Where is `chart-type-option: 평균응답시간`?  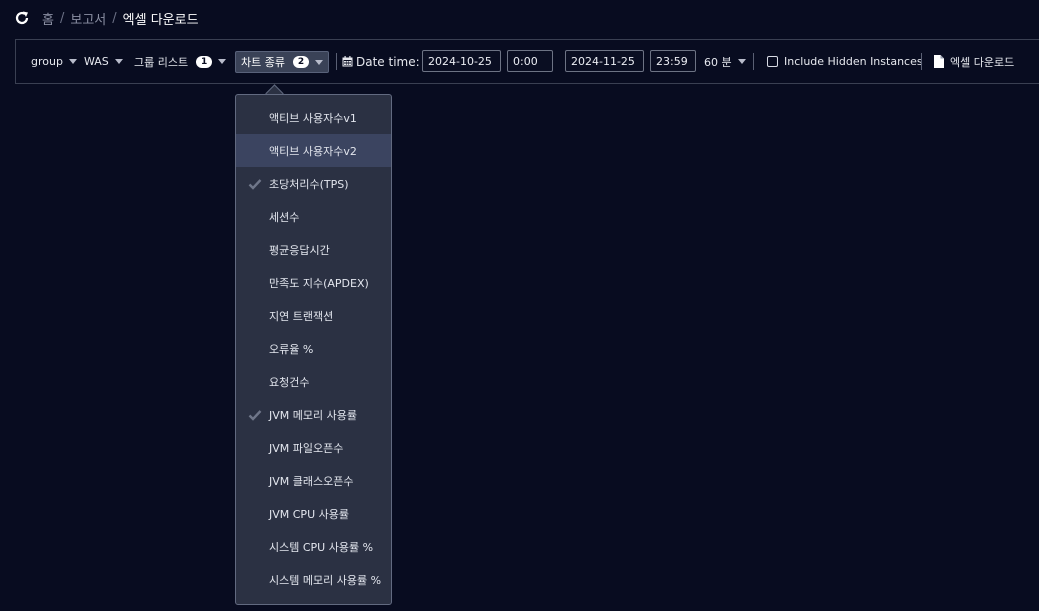 chart-type-option: 평균응답시간 is located at coordinates (313, 249).